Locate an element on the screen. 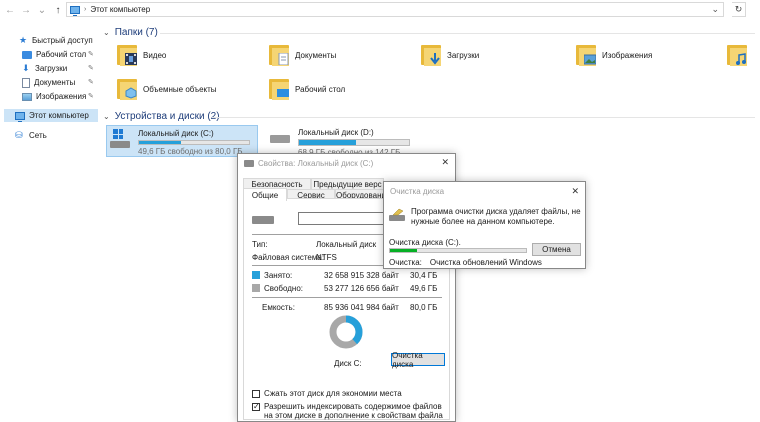 This screenshot has width=760, height=422. divider is located at coordinates (347, 297).